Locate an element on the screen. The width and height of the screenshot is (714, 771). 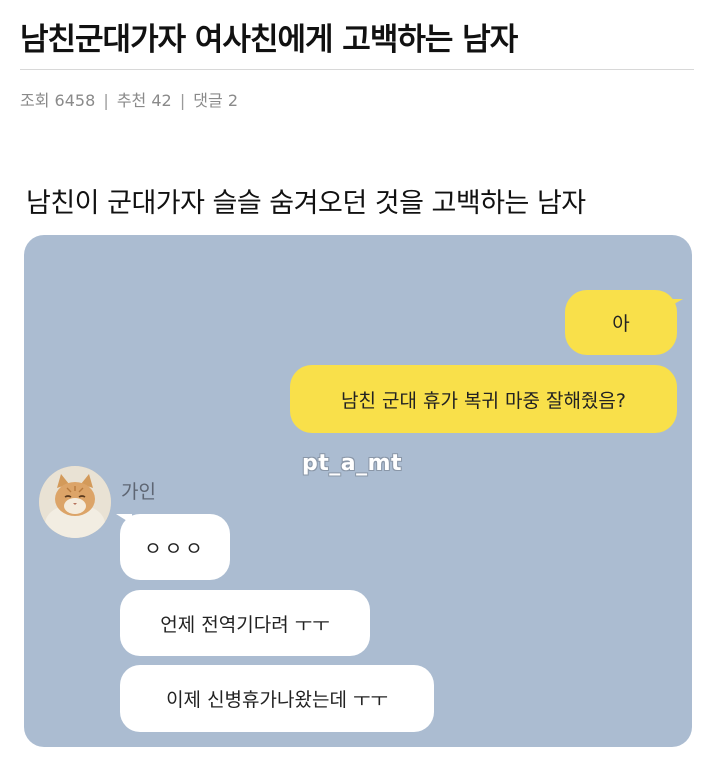
their-message-bubble: 이제 신병휴가나왔는데 ㅜㅜ is located at coordinates (277, 698).